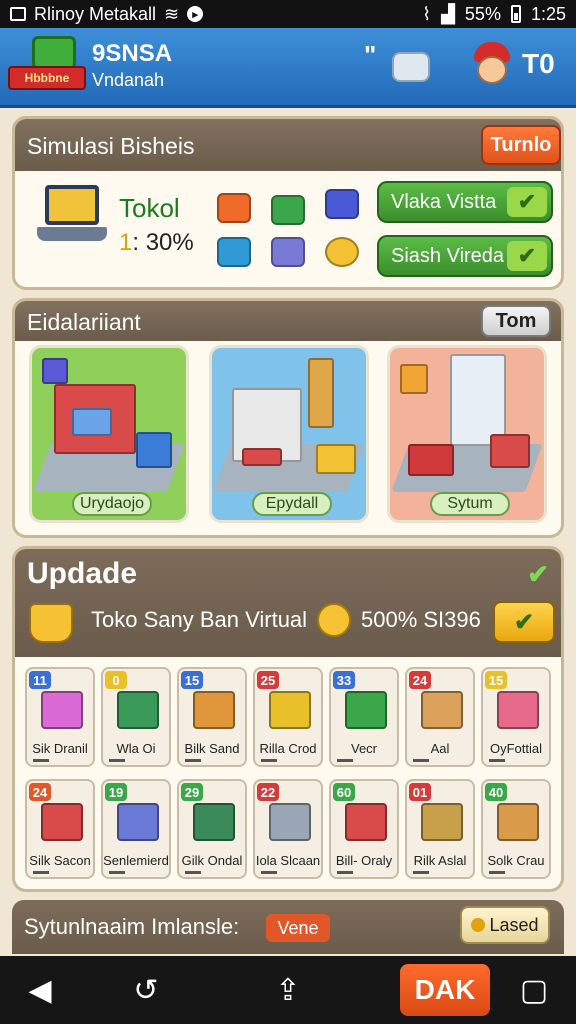  What do you see at coordinates (478, 925) in the screenshot?
I see `coin-stack-icon` at bounding box center [478, 925].